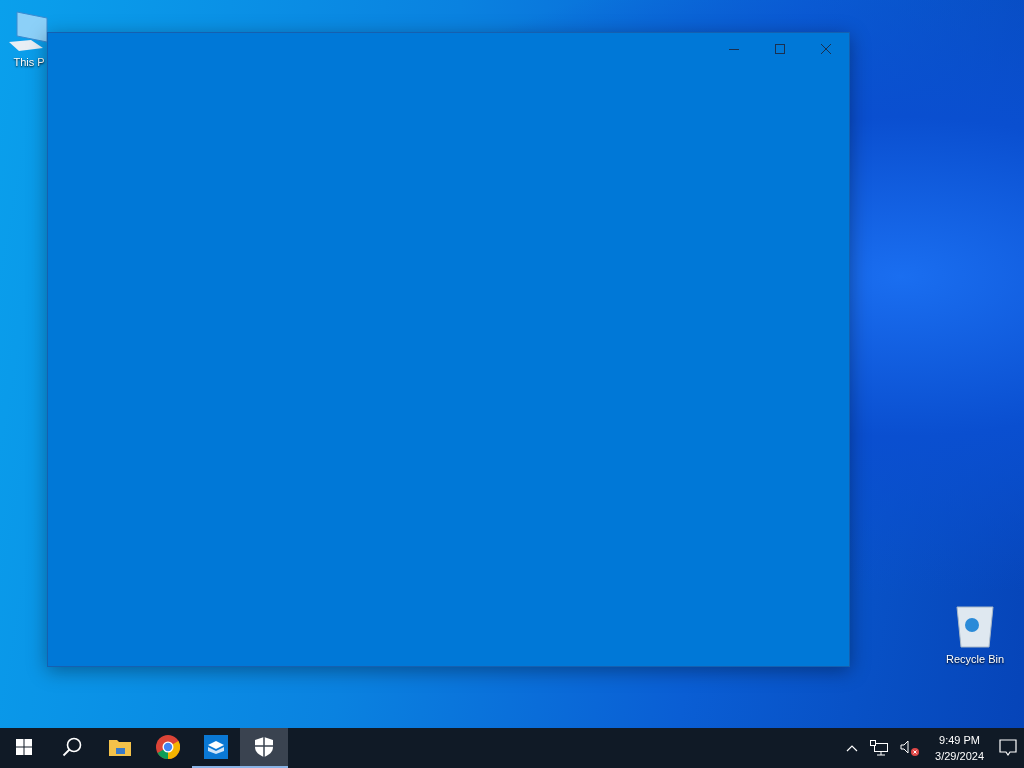  Describe the element at coordinates (24, 747) in the screenshot. I see `windows-logo-icon` at that location.